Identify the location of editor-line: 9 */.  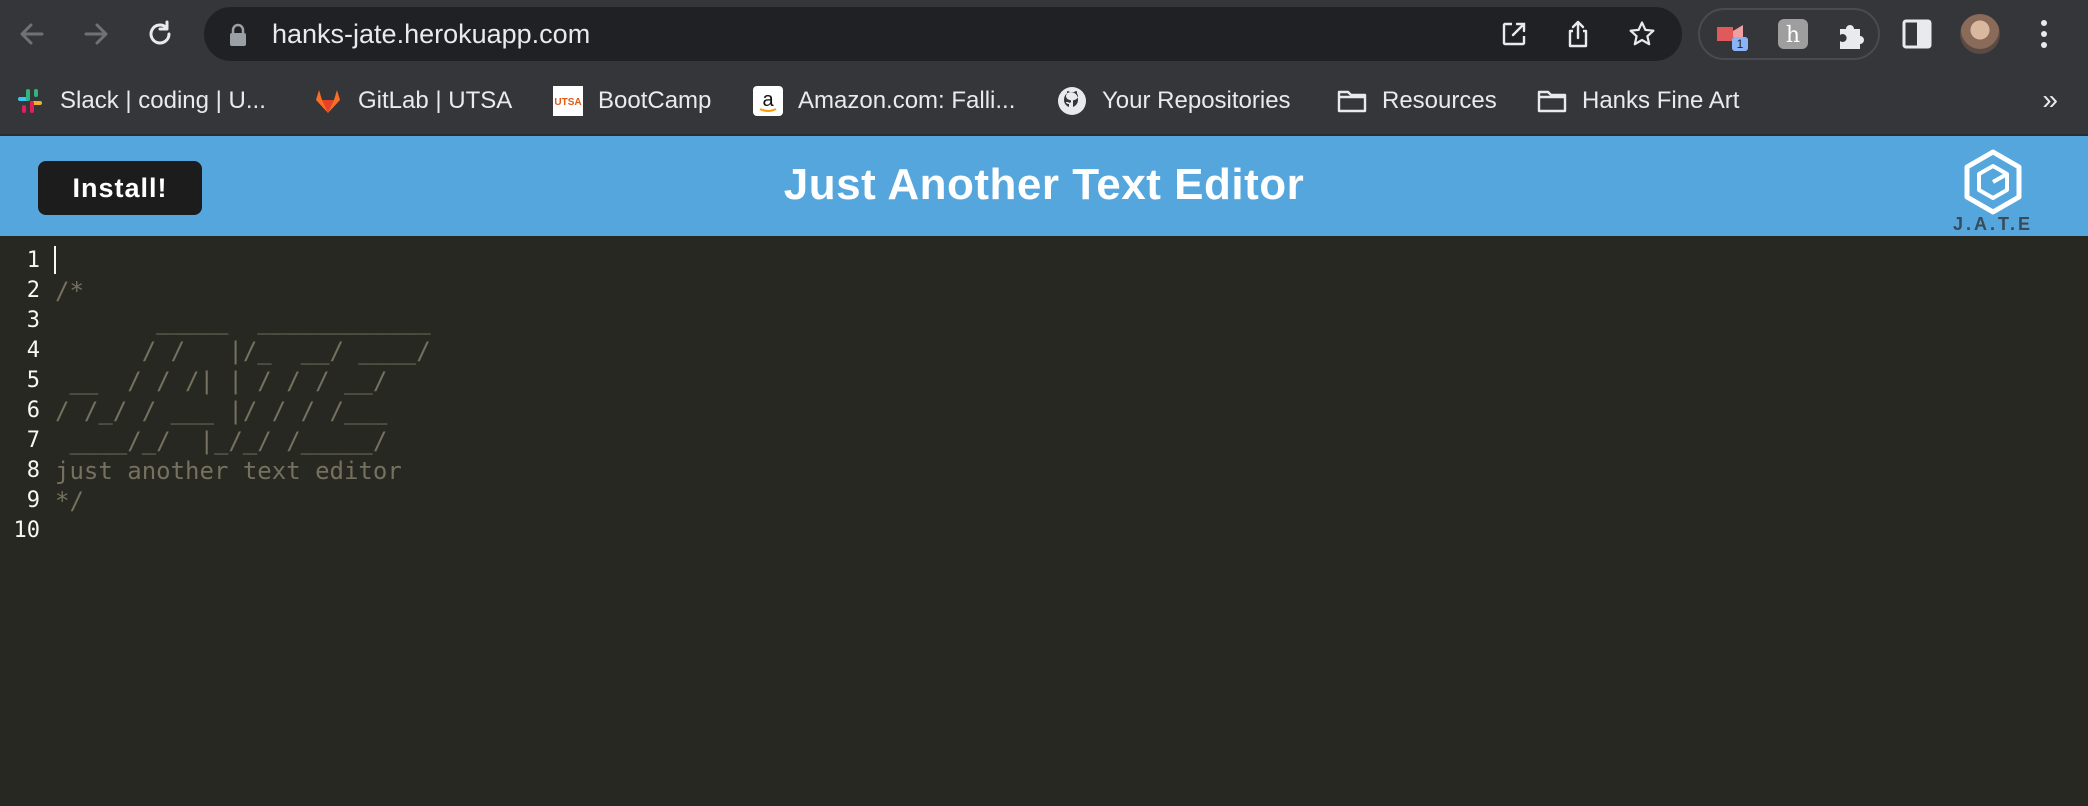
(1044, 501).